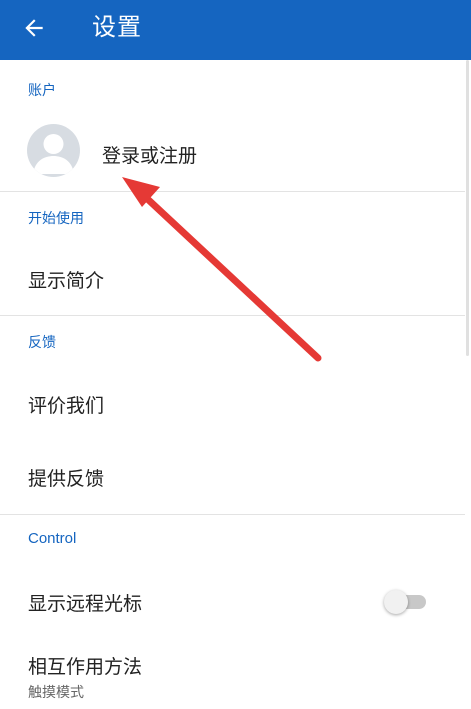 The height and width of the screenshot is (709, 471). Describe the element at coordinates (117, 27) in the screenshot. I see `page-title: 设置` at that location.